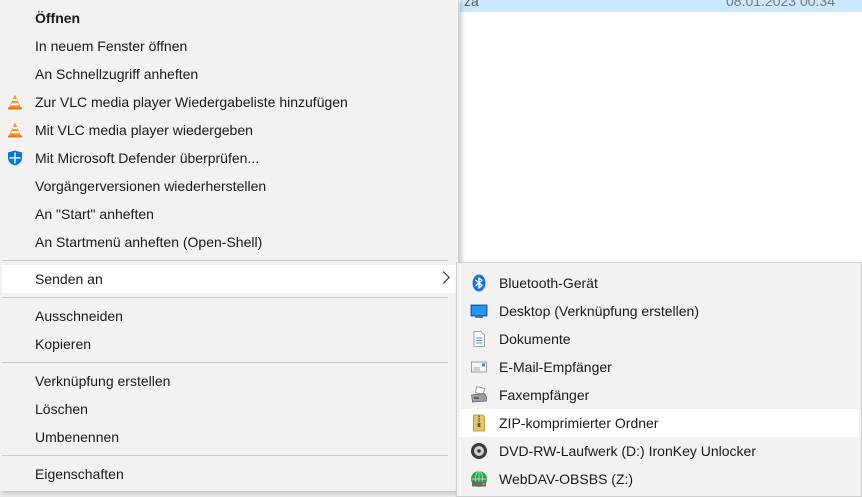 The height and width of the screenshot is (497, 862). Describe the element at coordinates (535, 339) in the screenshot. I see `submenu-item-label: Dokumente` at that location.